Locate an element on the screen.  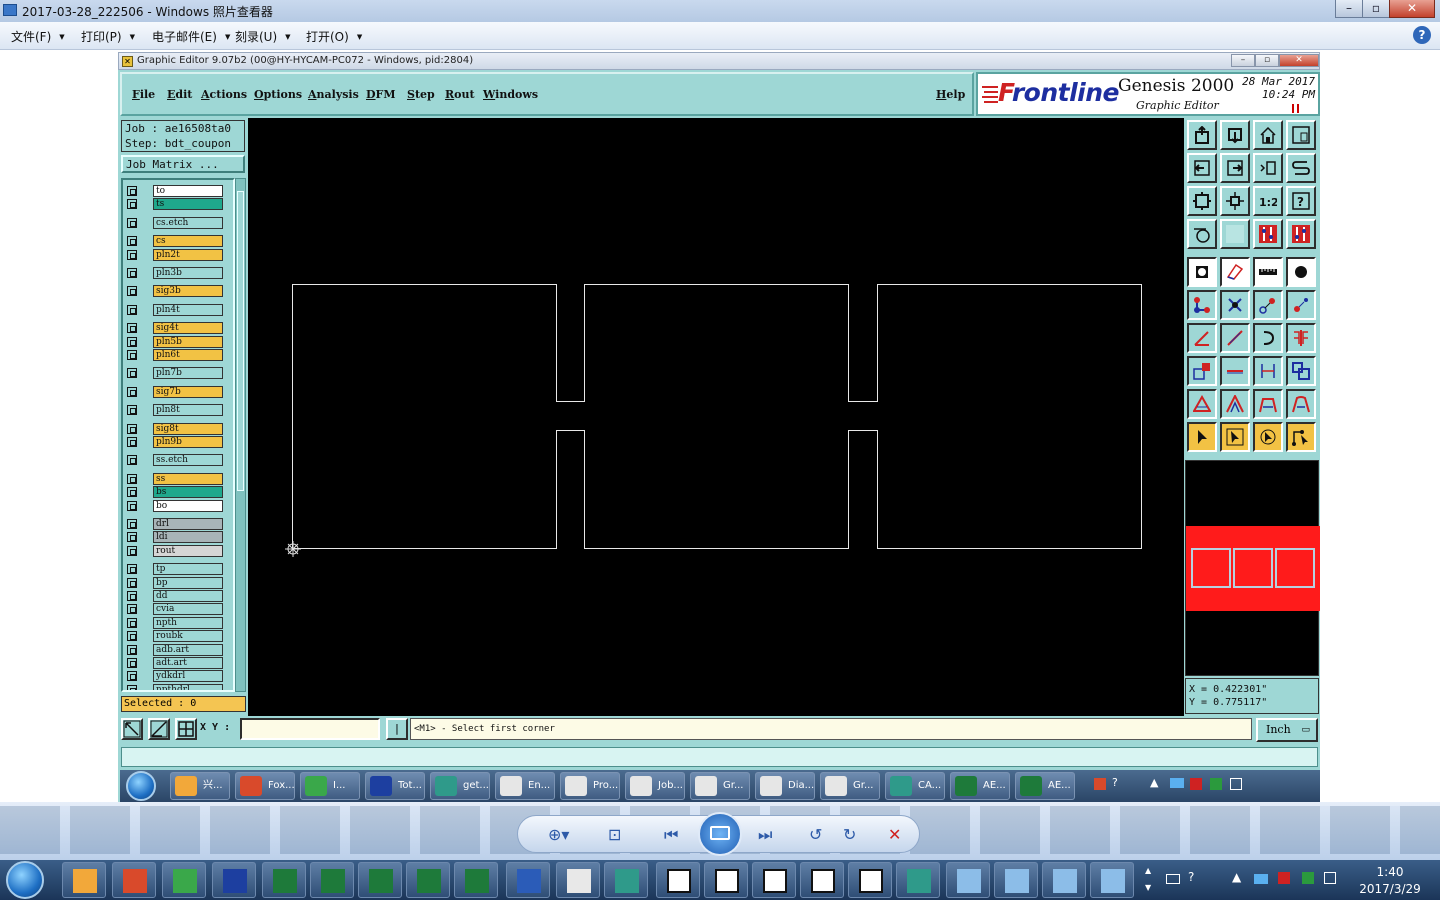
layer-name: bp is located at coordinates (188, 582).